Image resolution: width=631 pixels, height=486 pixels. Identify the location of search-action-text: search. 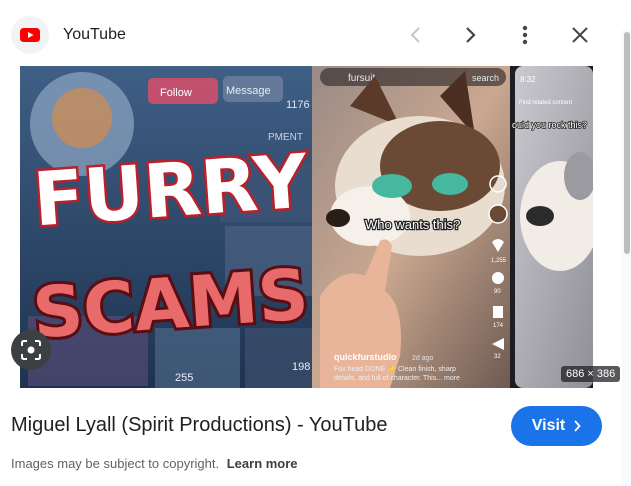
(485, 78).